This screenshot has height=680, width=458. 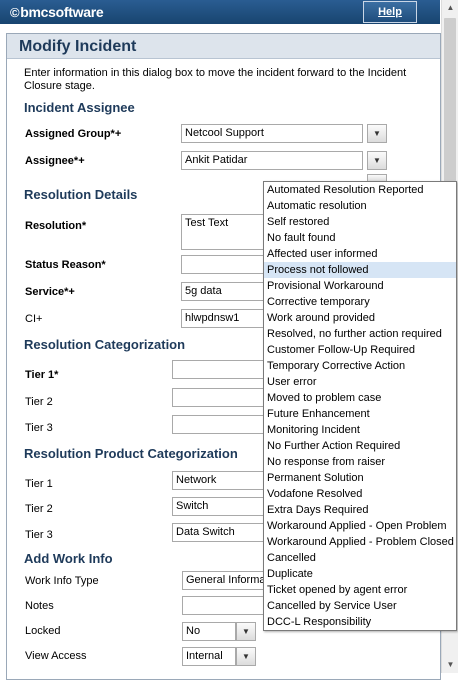 What do you see at coordinates (272, 160) in the screenshot?
I see `assignee-field: Ankit Patidar` at bounding box center [272, 160].